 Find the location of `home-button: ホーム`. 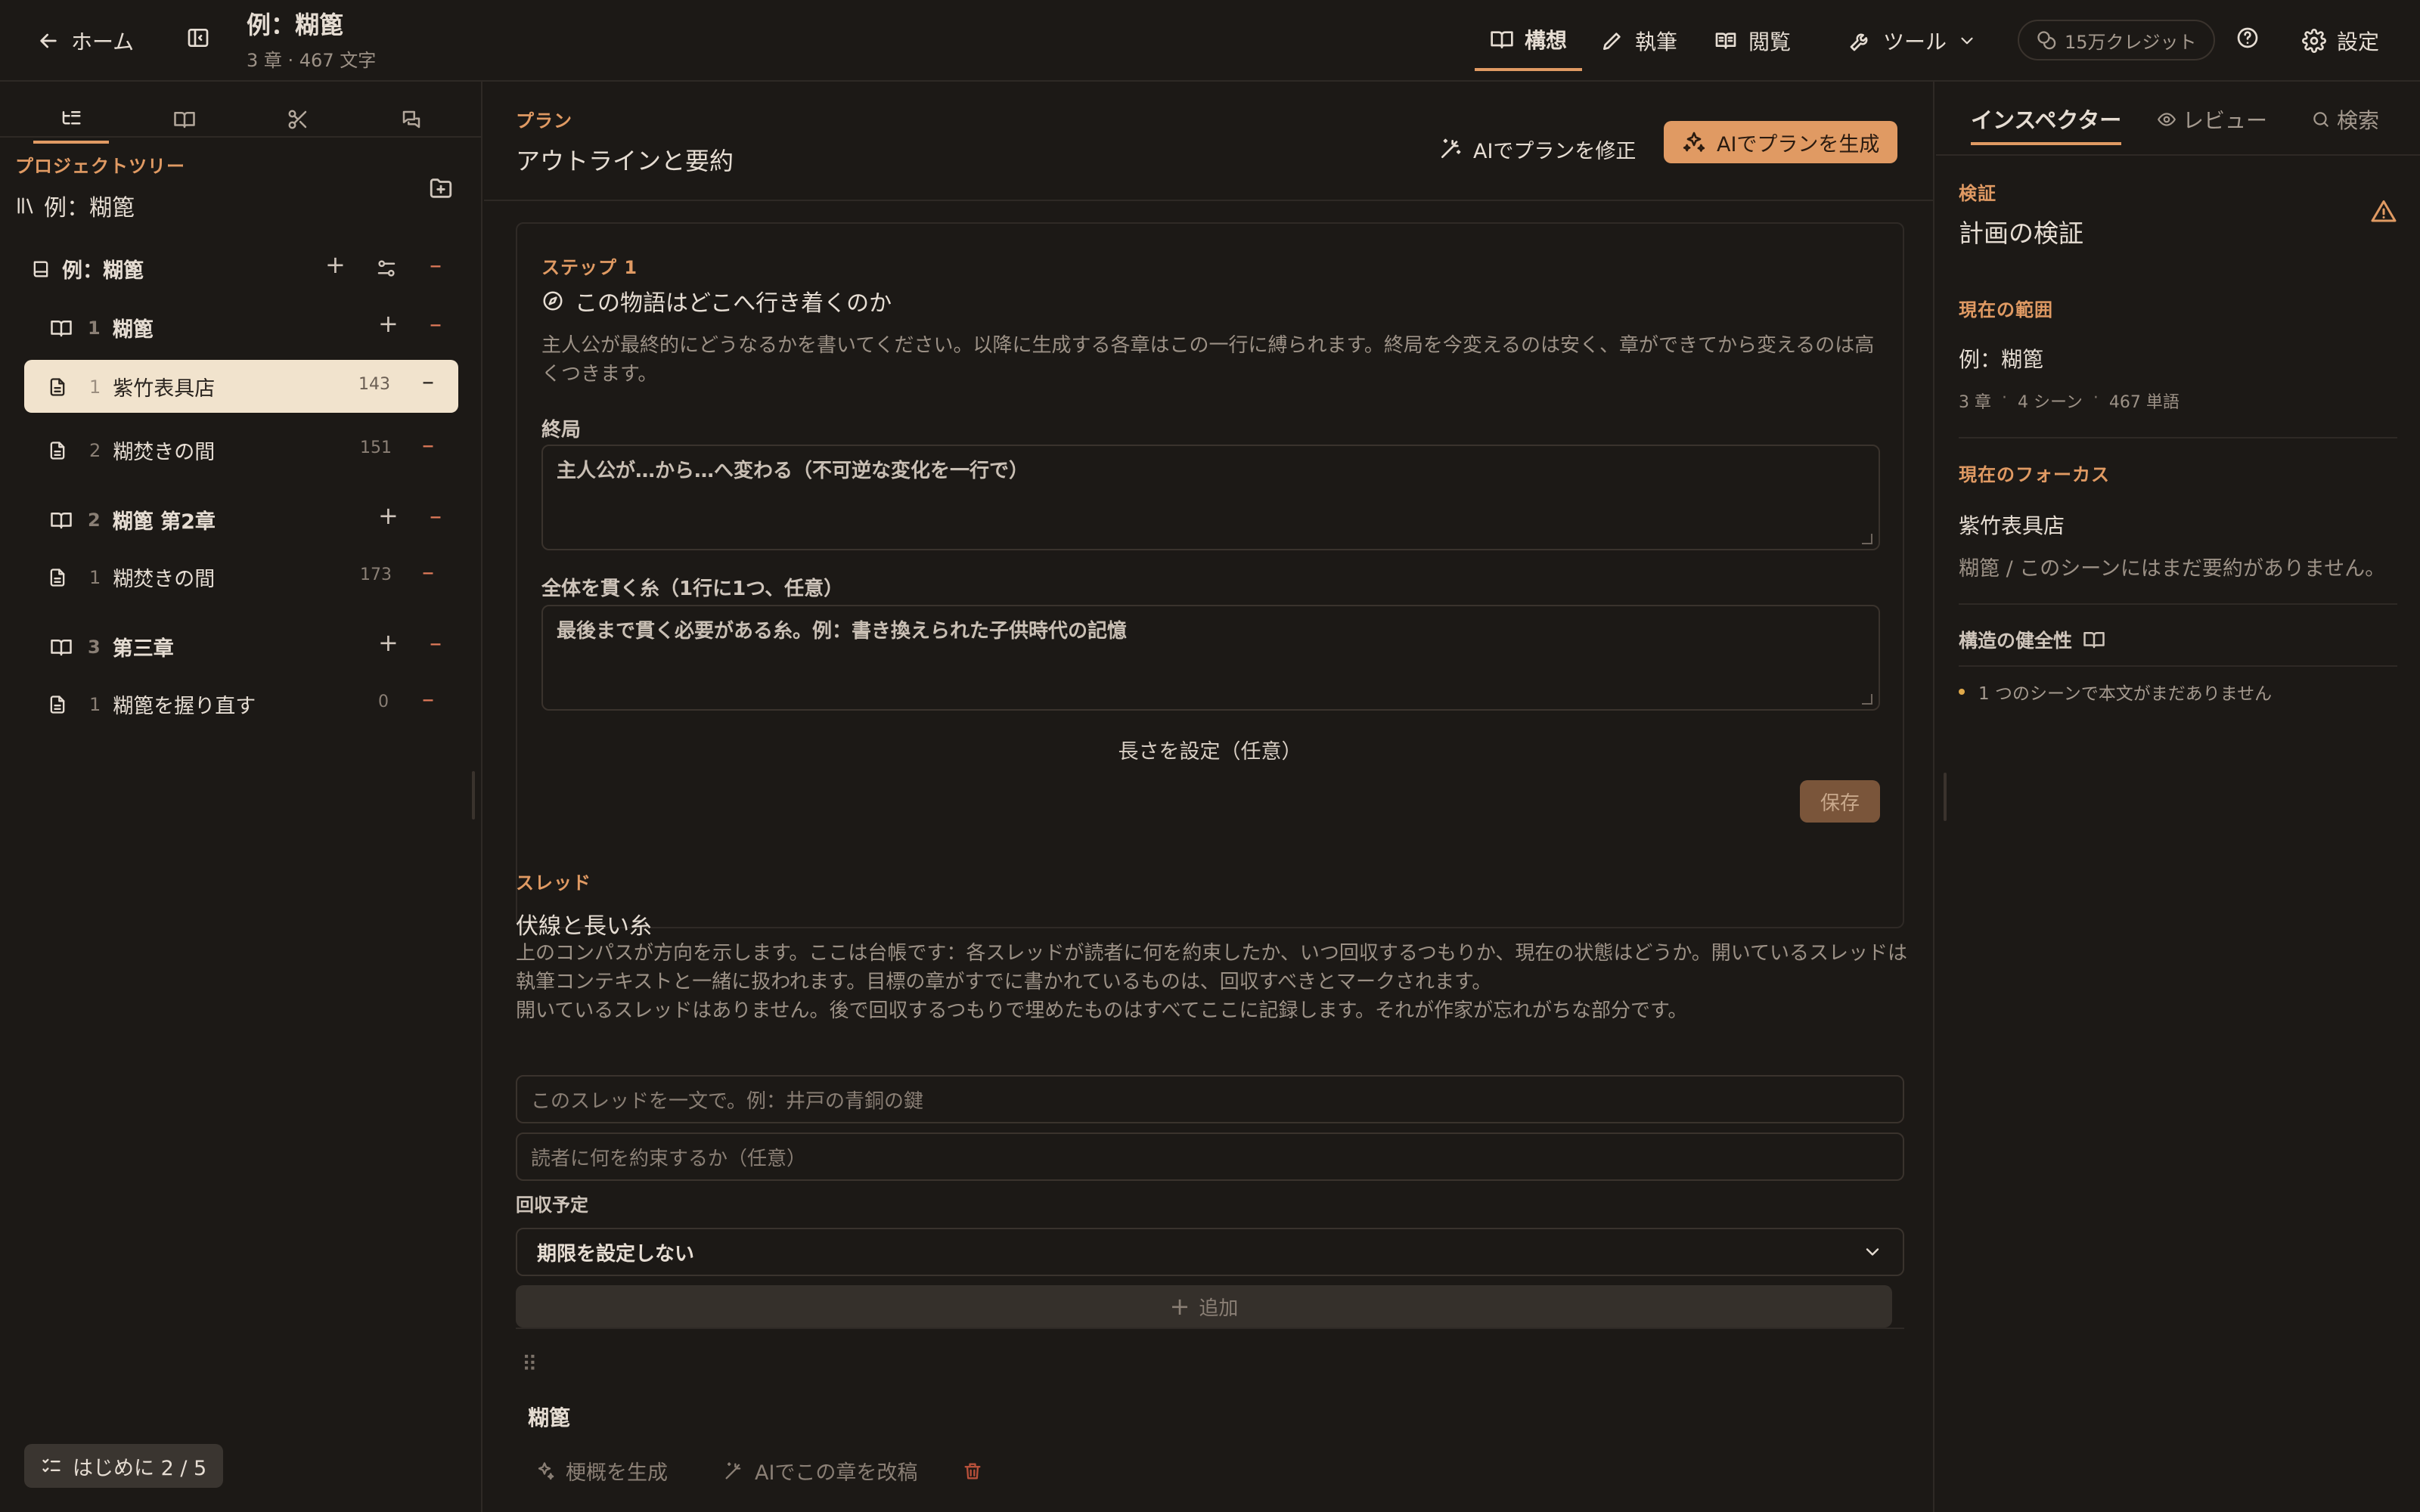

home-button: ホーム is located at coordinates (85, 41).